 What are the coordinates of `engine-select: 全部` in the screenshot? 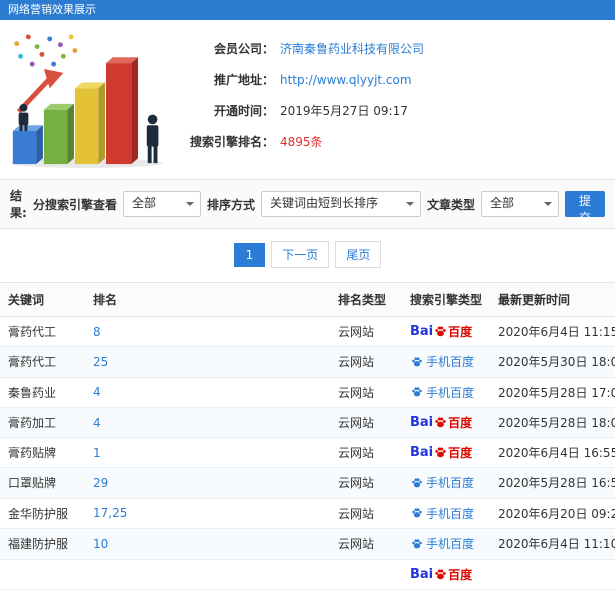 It's located at (161, 204).